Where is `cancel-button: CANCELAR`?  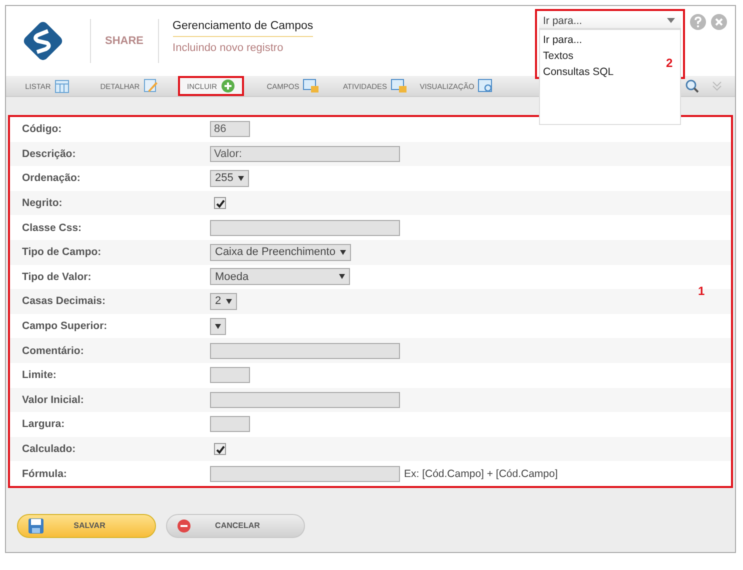
cancel-button: CANCELAR is located at coordinates (235, 526).